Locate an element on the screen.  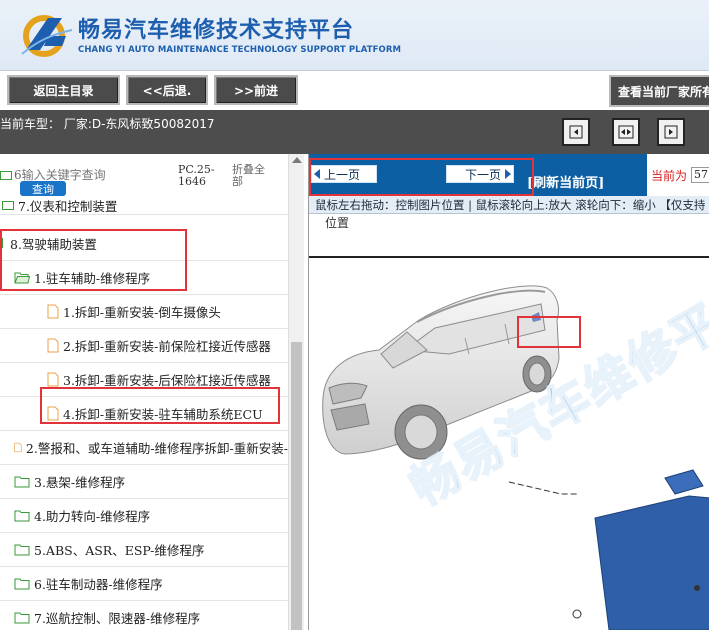
tree-item-parking-brake: 6.驻车制动器-维修程序 is located at coordinates (88, 583).